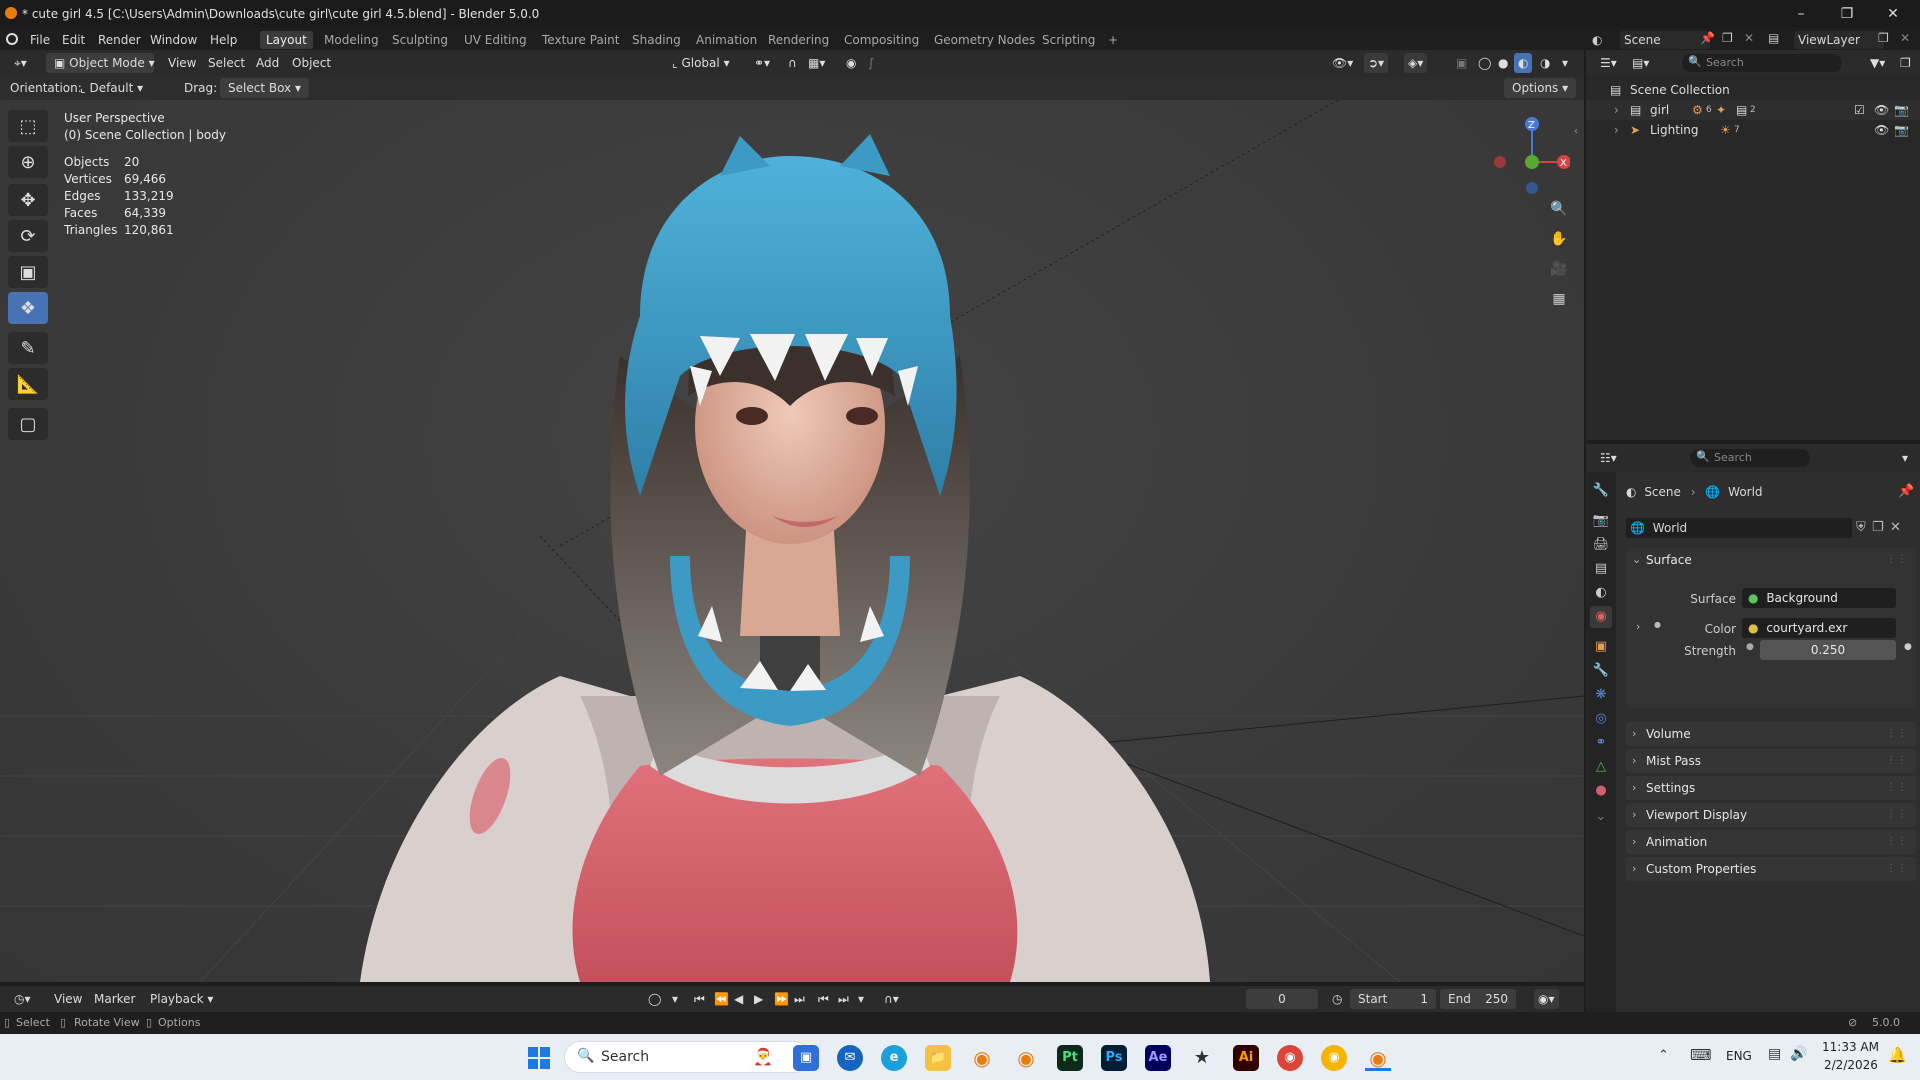 The width and height of the screenshot is (1920, 1080). I want to click on chevron-down-icon: ▾, so click(1905, 458).